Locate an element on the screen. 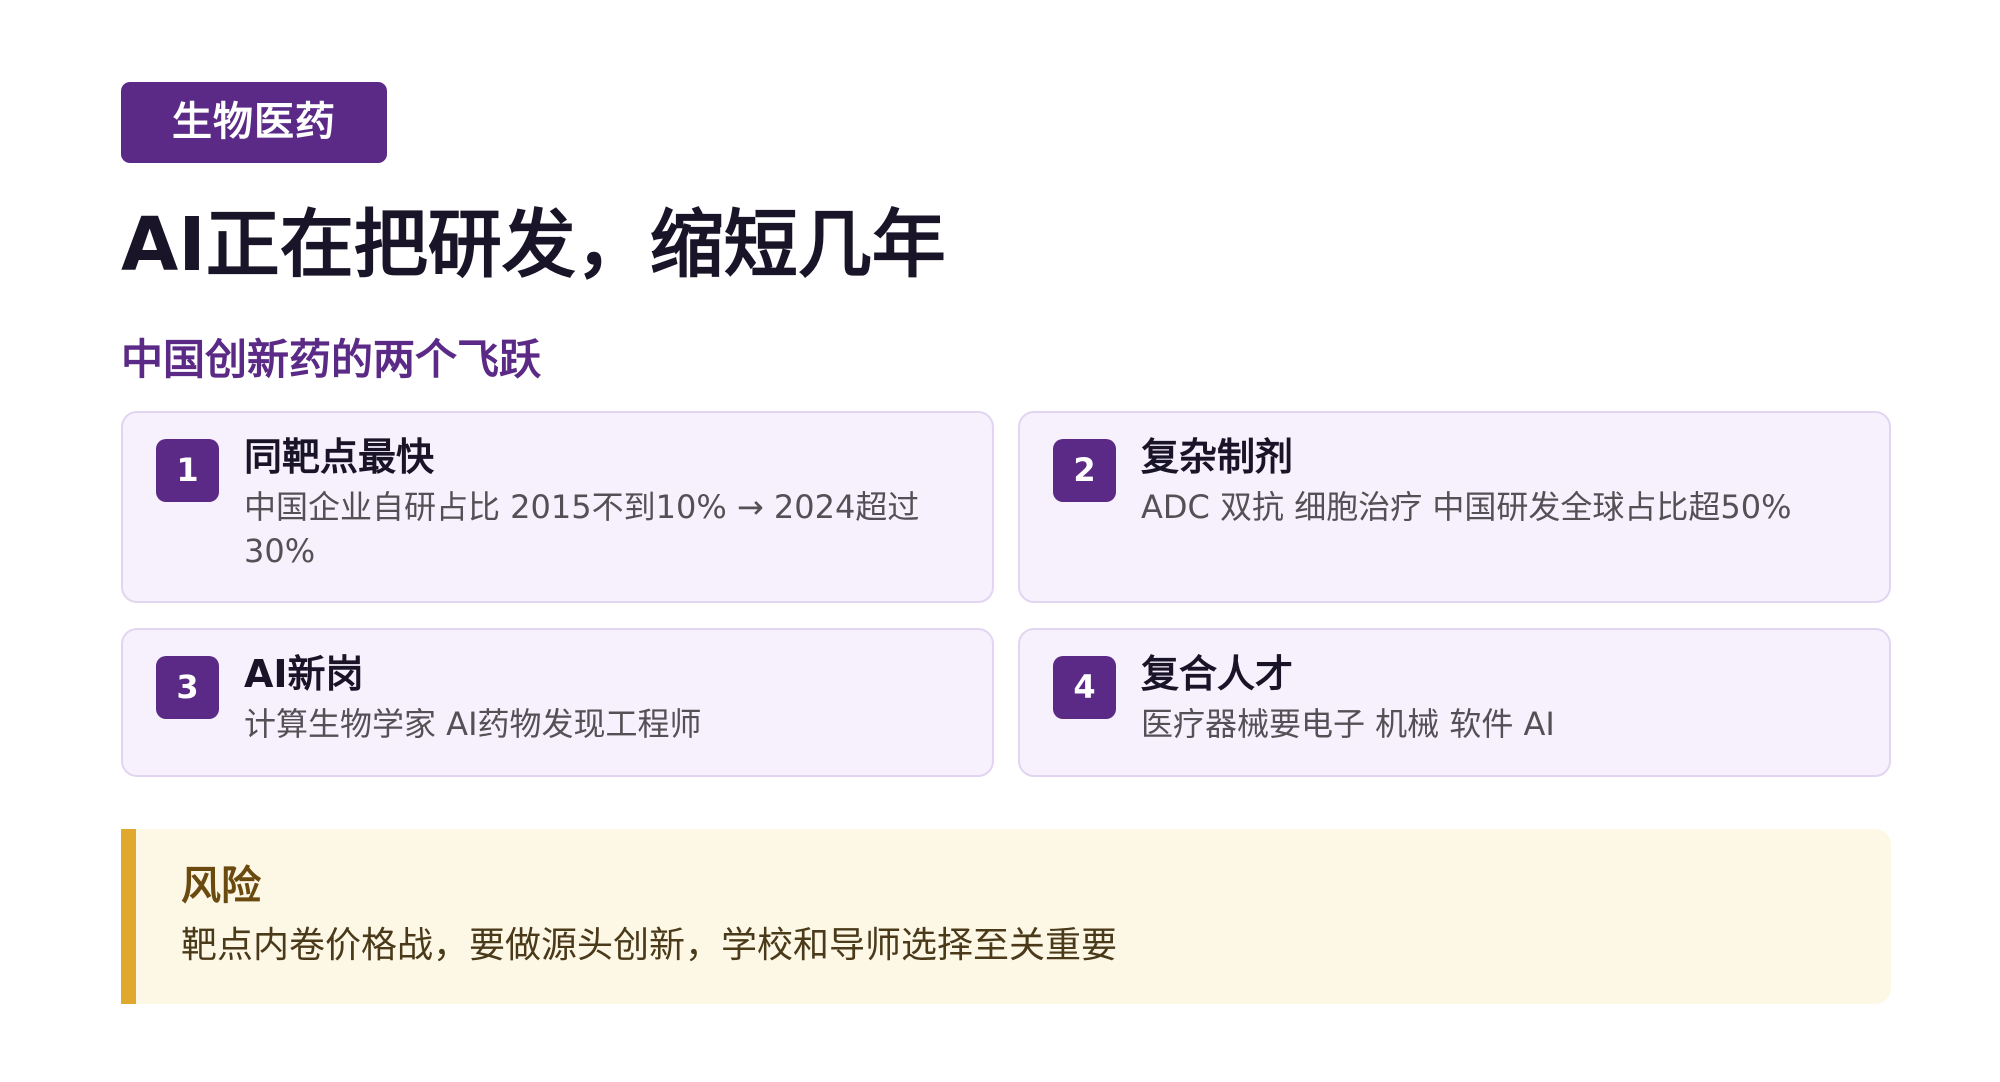 The height and width of the screenshot is (1082, 2000). risk-title: 风险 is located at coordinates (221, 886).